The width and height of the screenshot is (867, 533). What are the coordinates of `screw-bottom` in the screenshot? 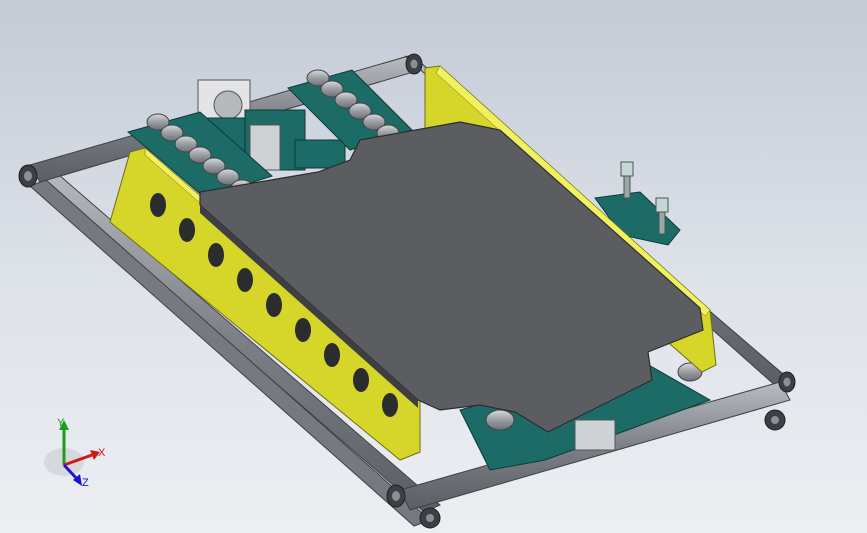 It's located at (662, 205).